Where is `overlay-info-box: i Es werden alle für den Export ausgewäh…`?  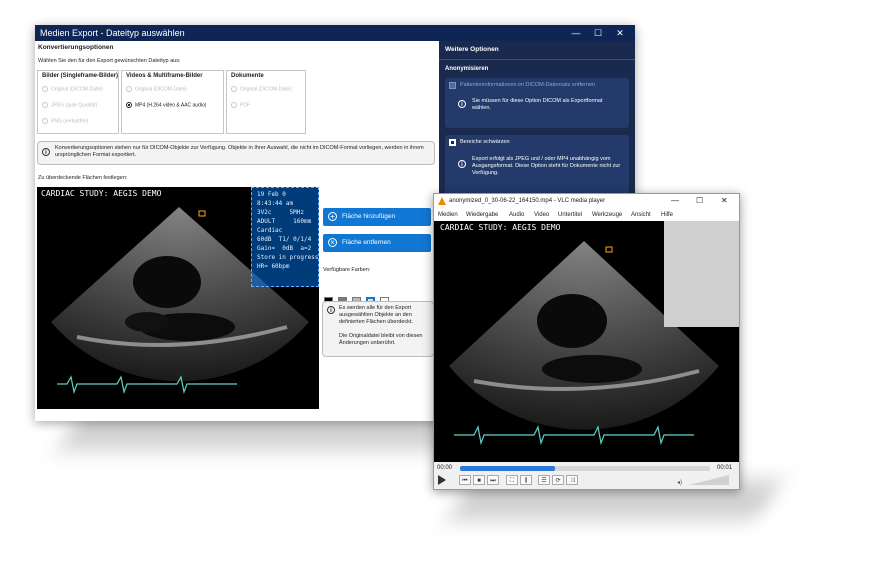
overlay-info-box: i Es werden alle für den Export ausgewäh… is located at coordinates (378, 329).